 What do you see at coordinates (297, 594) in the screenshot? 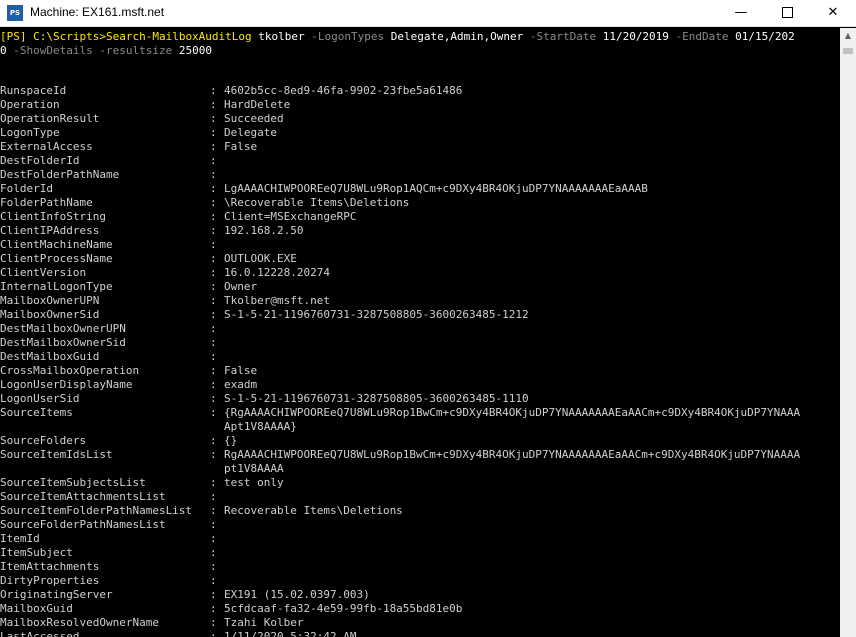
I see `property-value: EX191 (15.02.0397.003)` at bounding box center [297, 594].